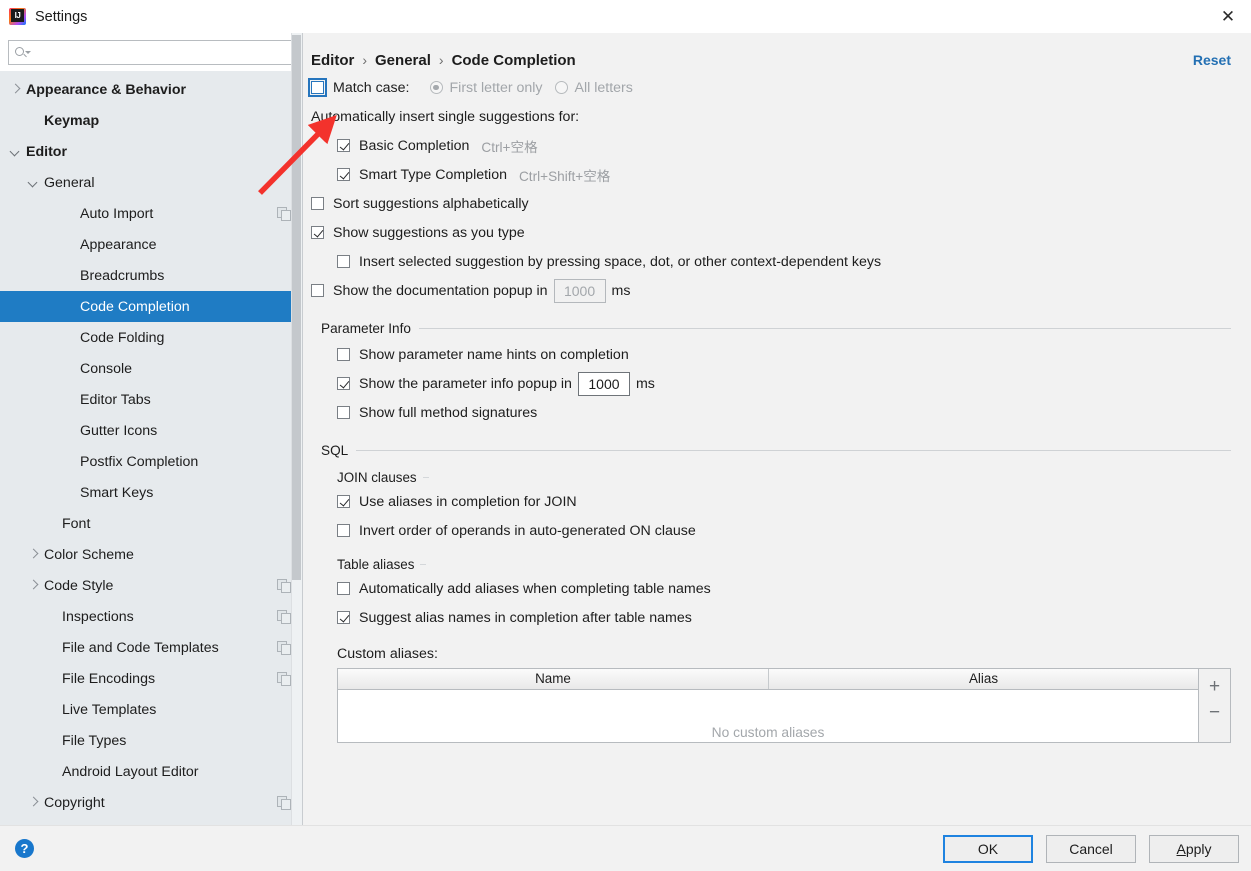  I want to click on custom-aliases-table-wrap: Name Alias No custom aliases + −, so click(784, 705).